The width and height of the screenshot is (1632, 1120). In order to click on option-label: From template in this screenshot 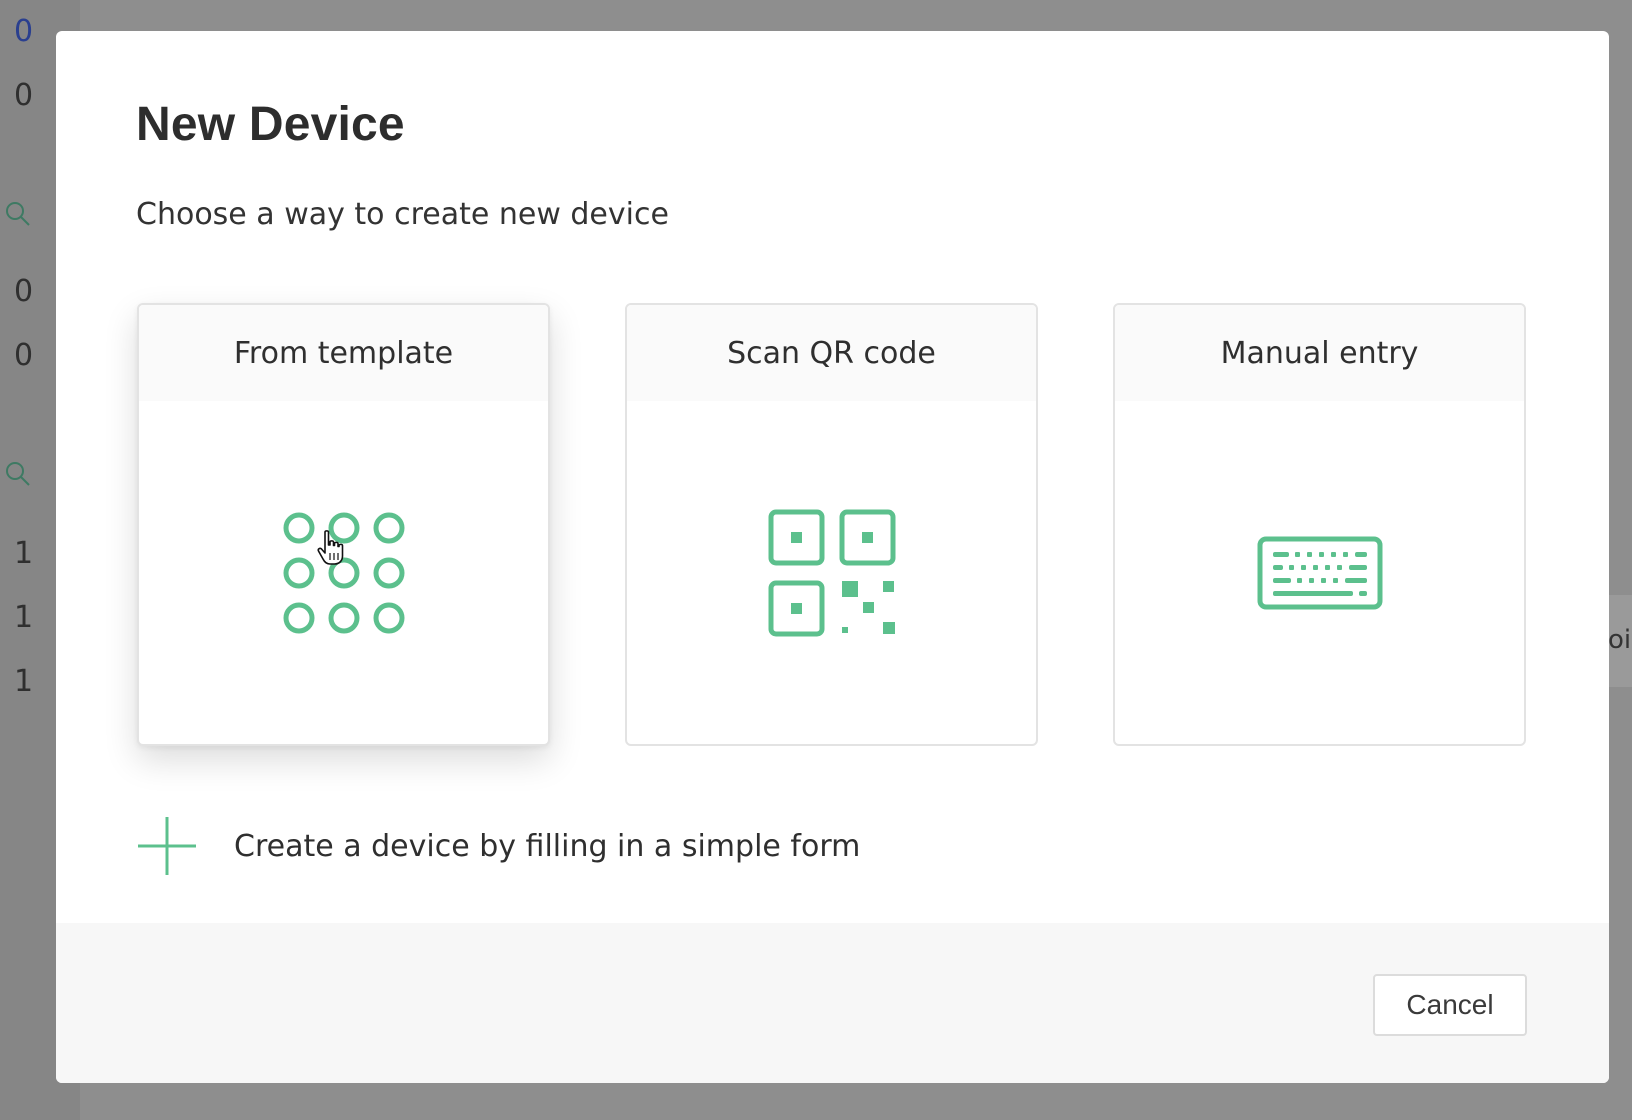, I will do `click(343, 353)`.